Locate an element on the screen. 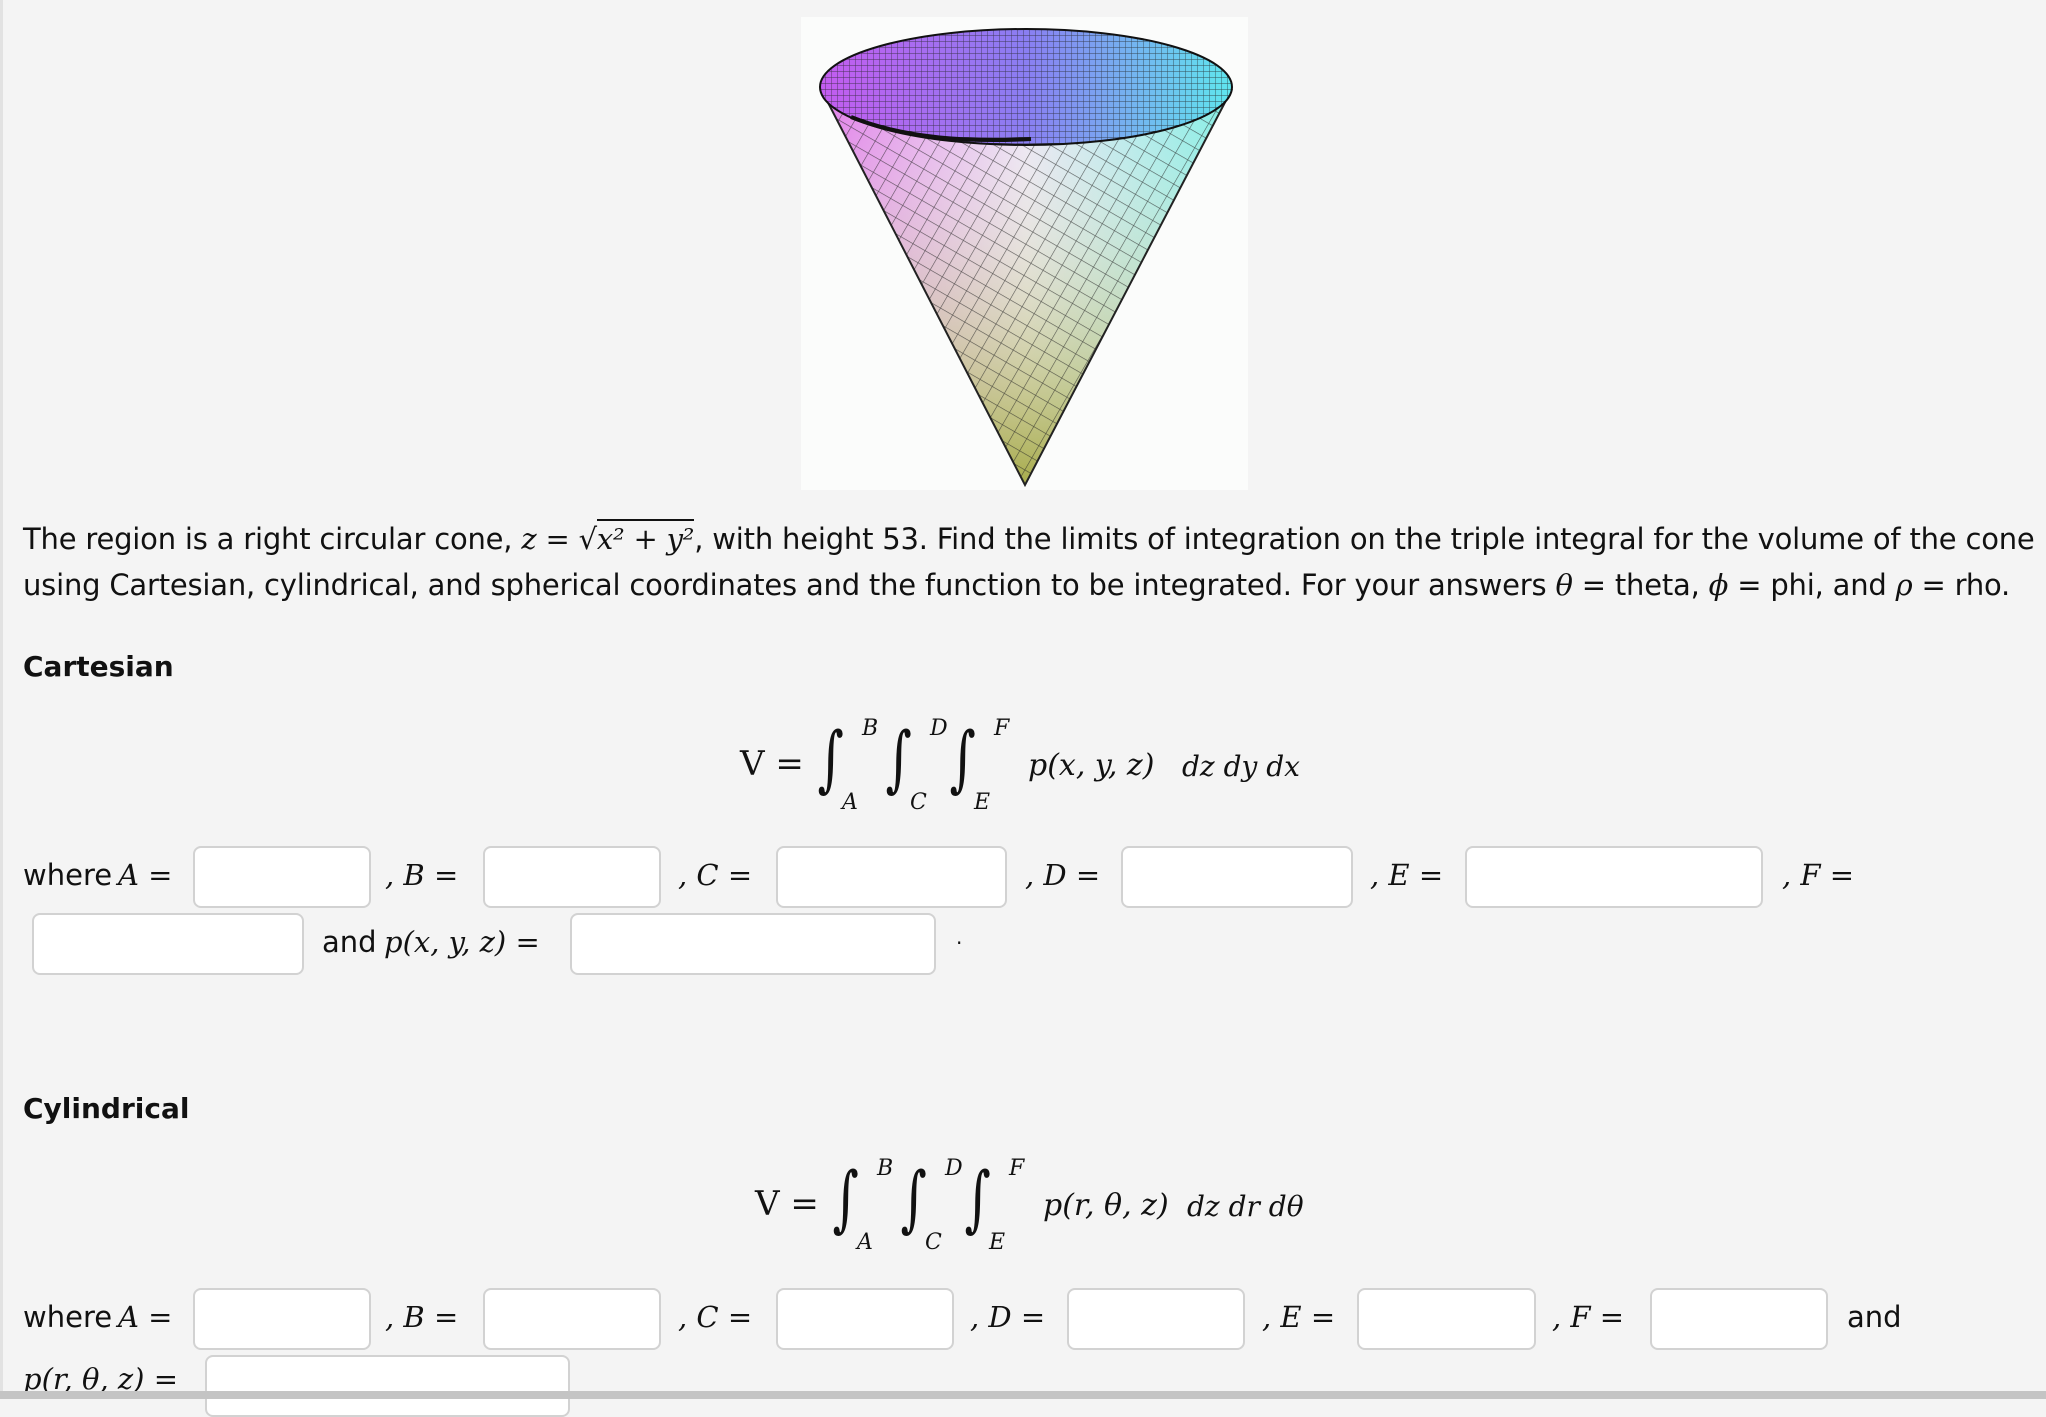  cylindrical-A-input is located at coordinates (282, 1319).